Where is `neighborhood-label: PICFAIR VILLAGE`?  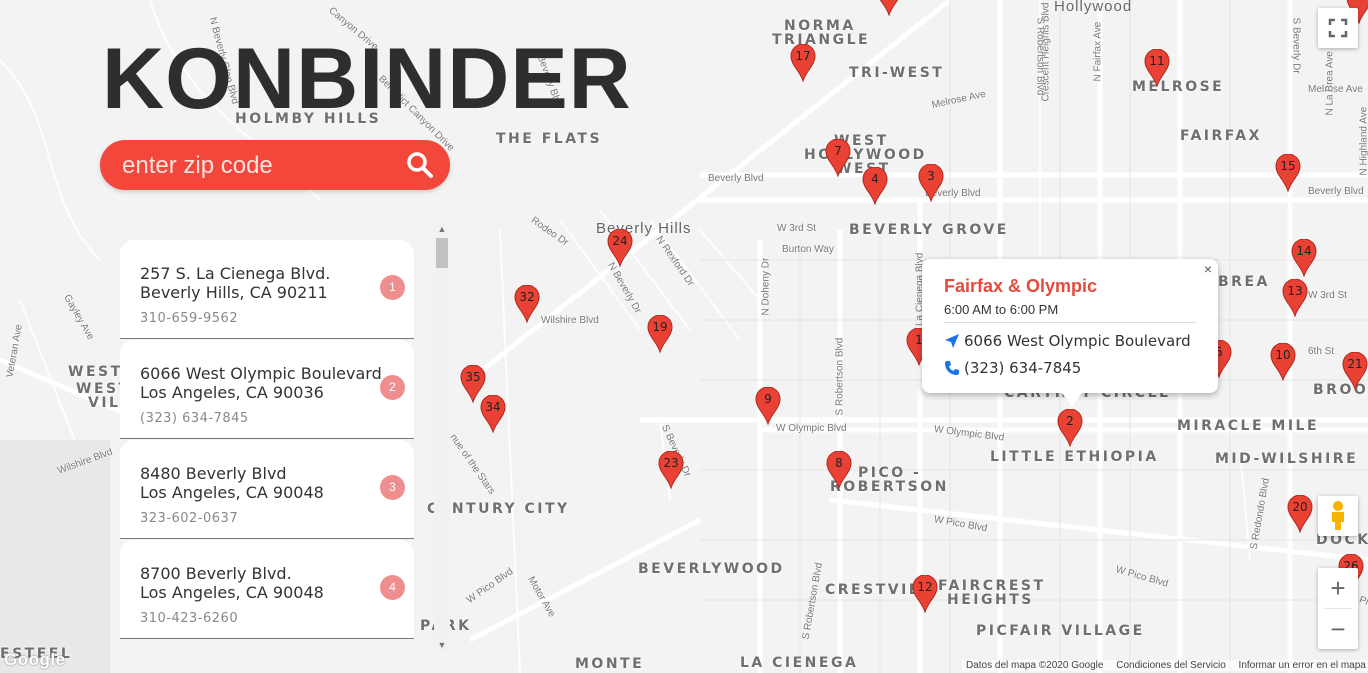 neighborhood-label: PICFAIR VILLAGE is located at coordinates (1060, 631).